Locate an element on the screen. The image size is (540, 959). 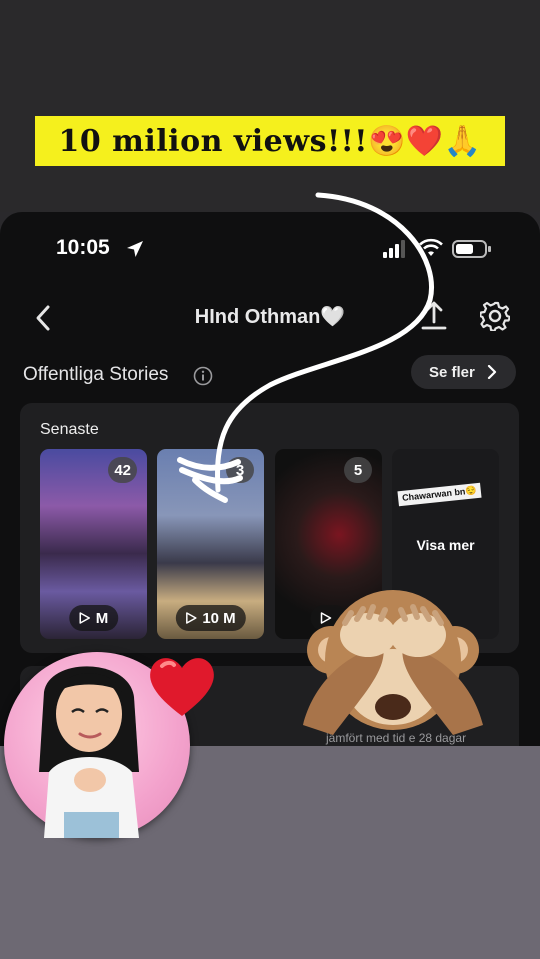
battery-icon is located at coordinates (471, 249).